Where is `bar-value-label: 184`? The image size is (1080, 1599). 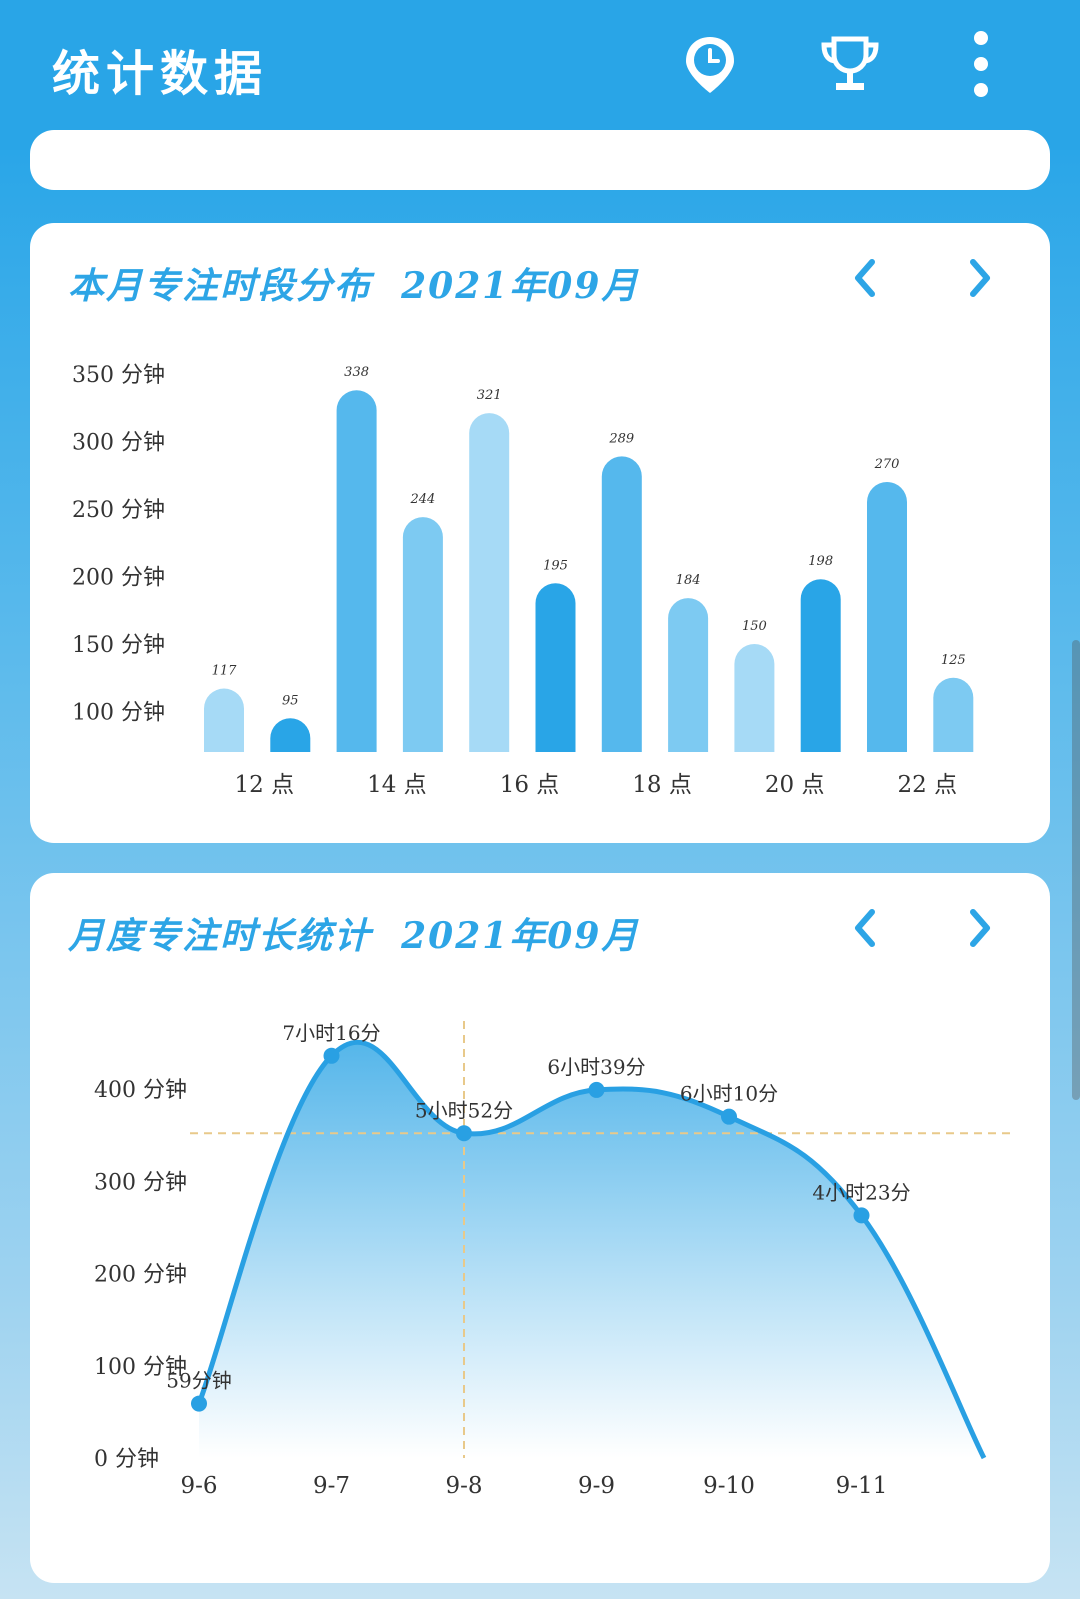 bar-value-label: 184 is located at coordinates (688, 580).